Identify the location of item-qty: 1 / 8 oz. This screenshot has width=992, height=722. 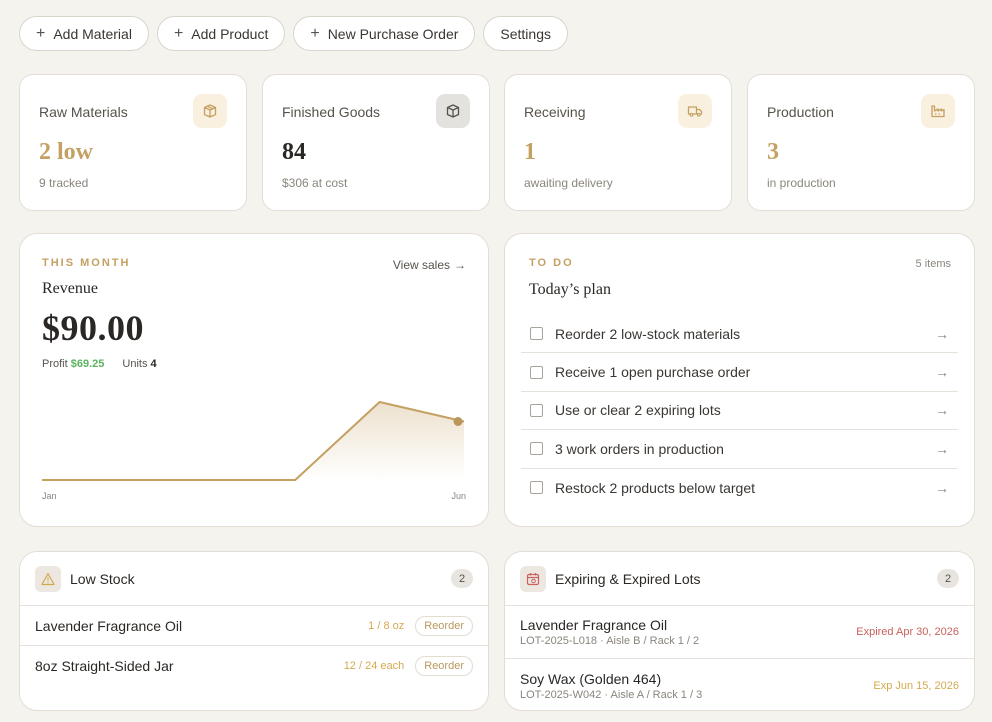
(386, 625).